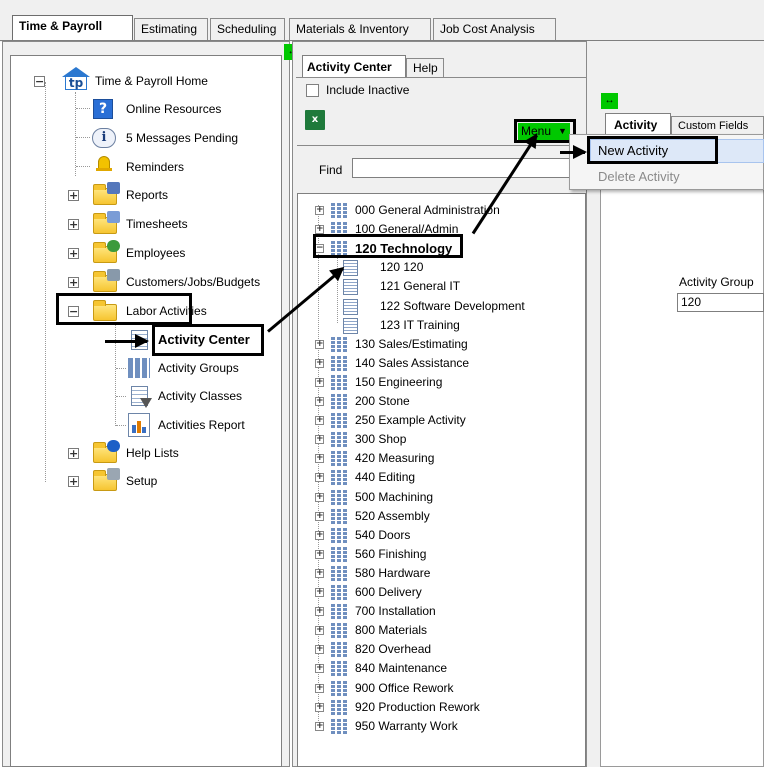 This screenshot has width=764, height=767. Describe the element at coordinates (439, 286) in the screenshot. I see `list-subitem: 121 General IT` at that location.